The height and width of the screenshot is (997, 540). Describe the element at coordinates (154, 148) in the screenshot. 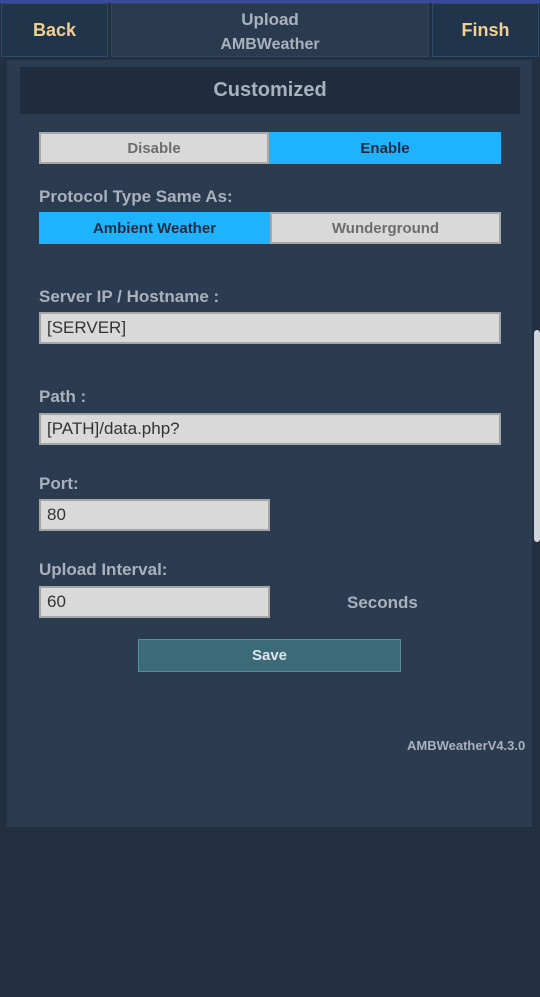

I see `disable-toggle-button: Disable` at that location.